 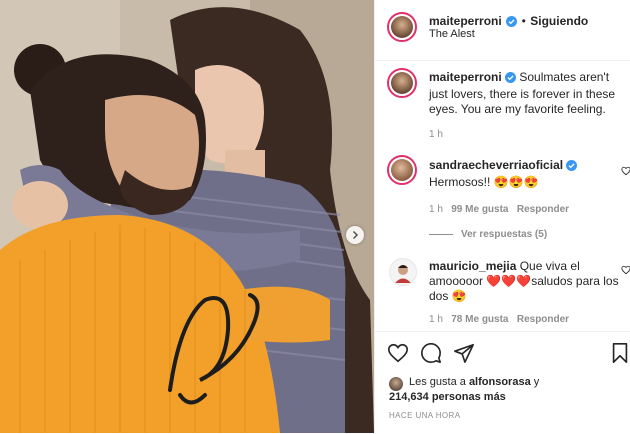 I want to click on author-username: maiteperroni, so click(x=465, y=21).